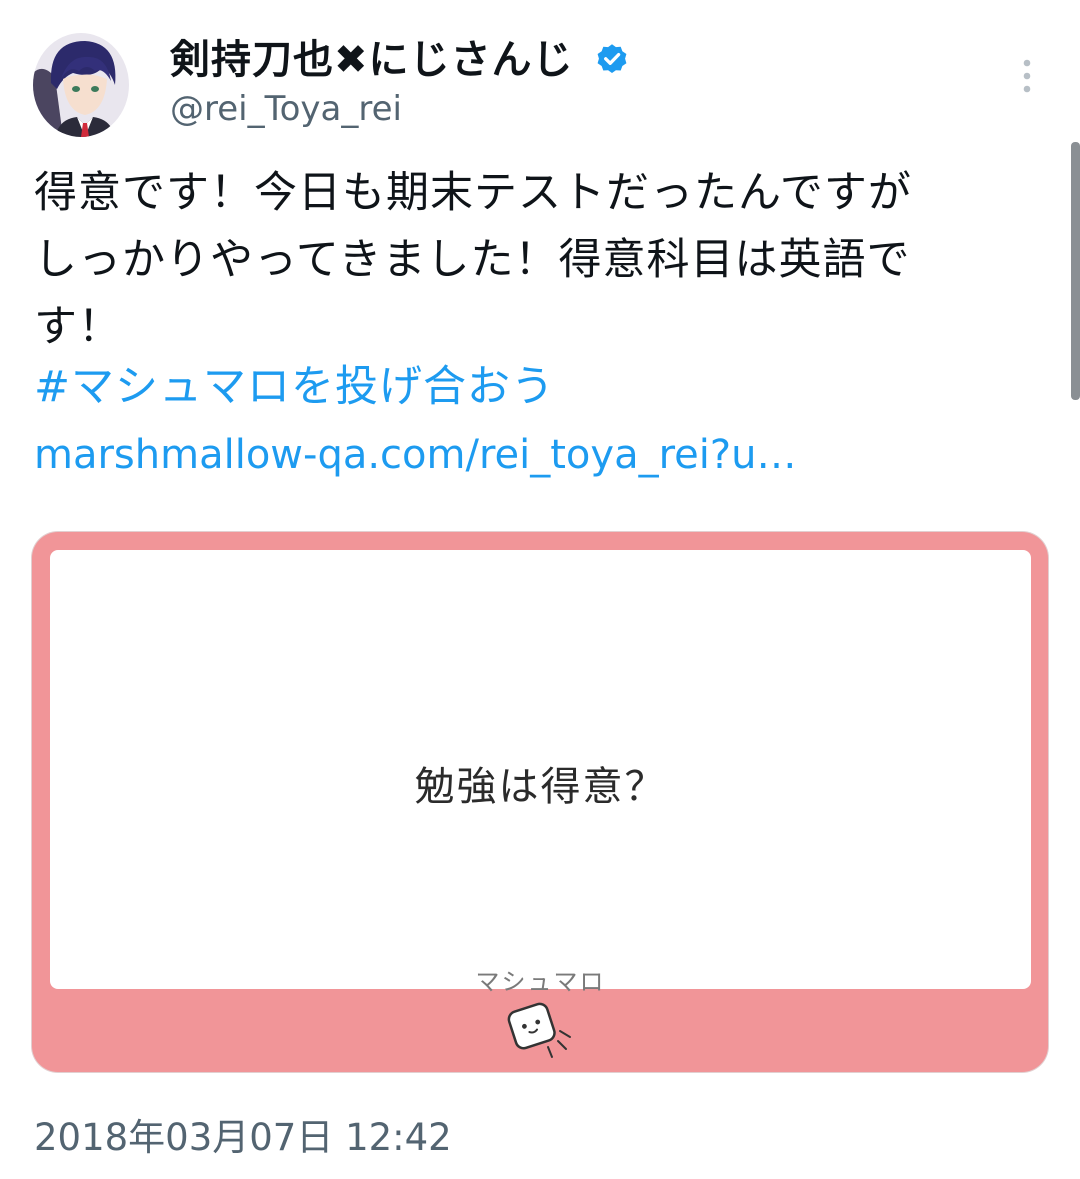 The width and height of the screenshot is (1080, 1179). I want to click on display-name: 剣持刀也✖にじさんじ, so click(372, 60).